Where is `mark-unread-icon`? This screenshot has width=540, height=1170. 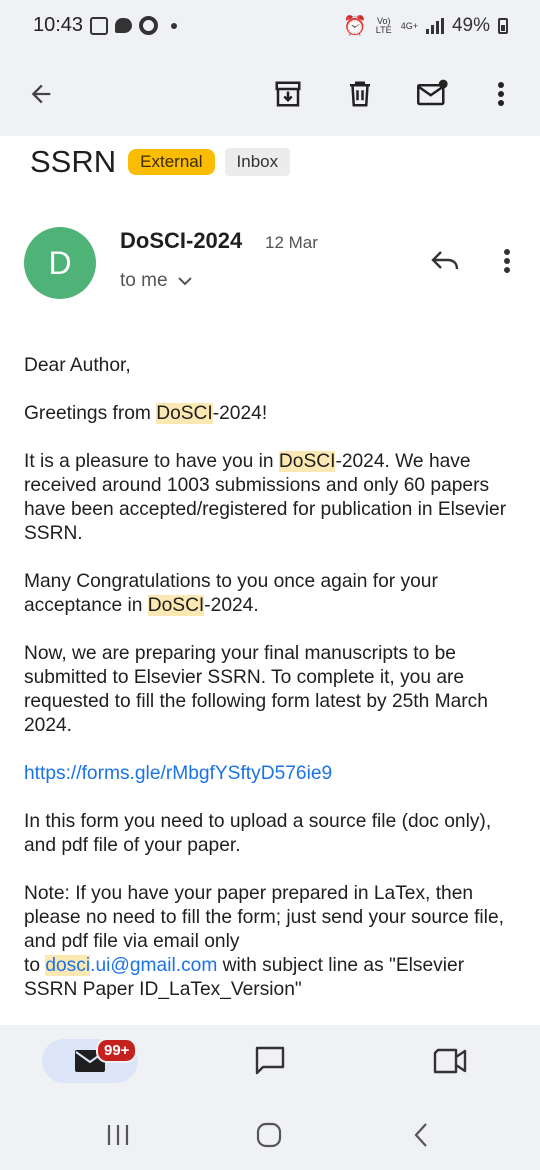 mark-unread-icon is located at coordinates (432, 94).